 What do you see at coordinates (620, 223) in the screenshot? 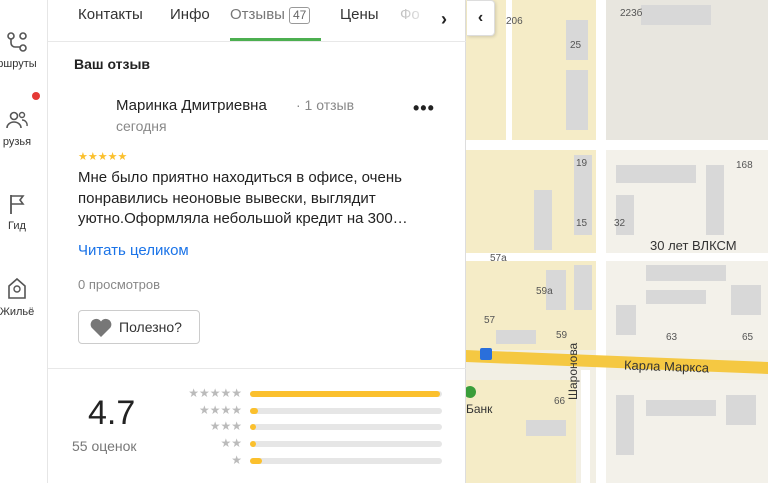
I see `map-number-32: 32` at bounding box center [620, 223].